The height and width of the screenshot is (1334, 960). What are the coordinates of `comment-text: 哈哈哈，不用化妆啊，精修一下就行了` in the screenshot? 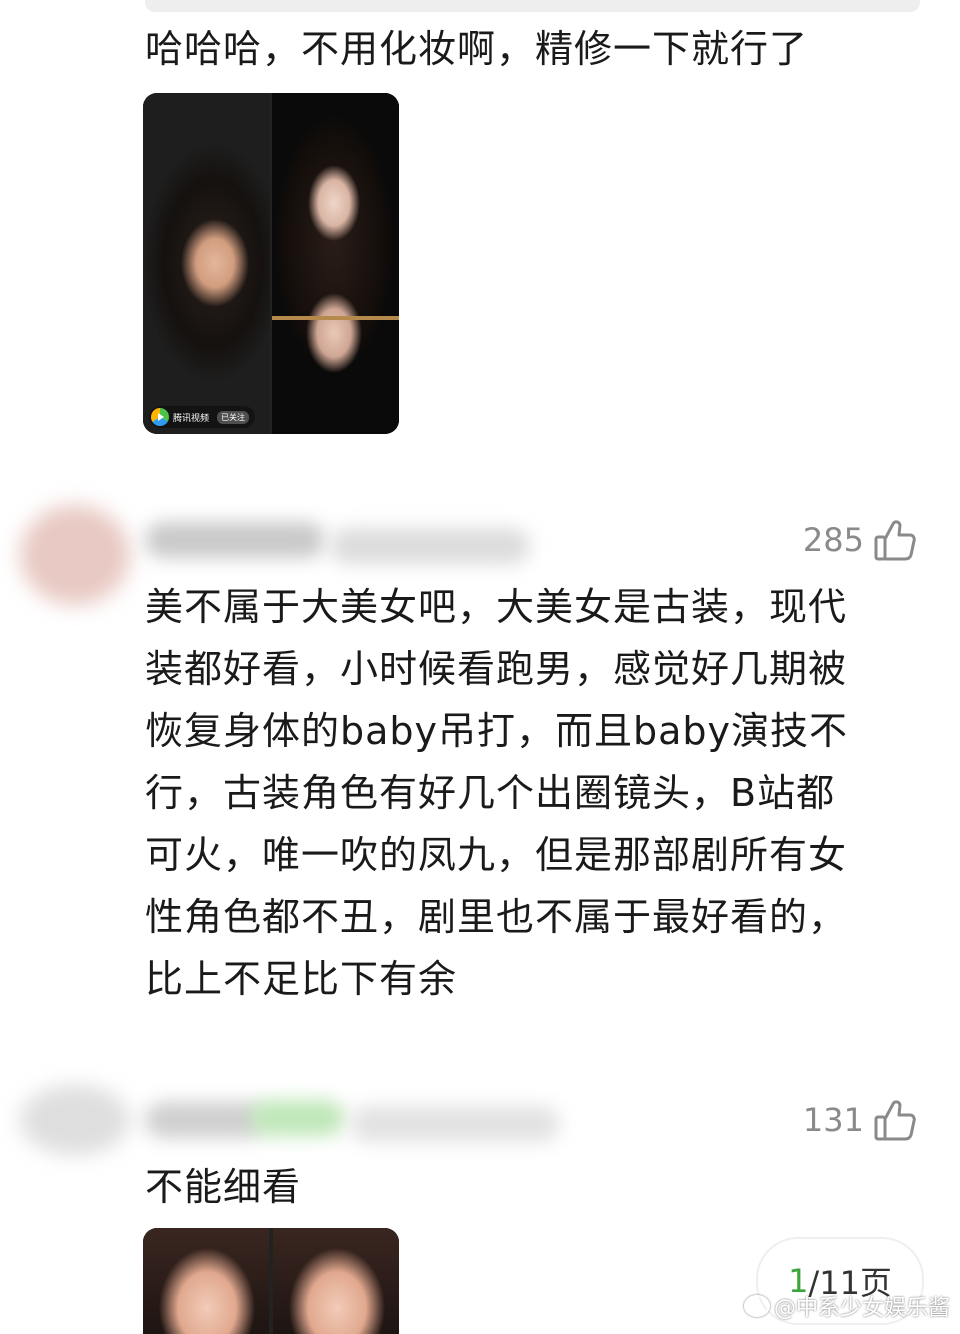 It's located at (477, 49).